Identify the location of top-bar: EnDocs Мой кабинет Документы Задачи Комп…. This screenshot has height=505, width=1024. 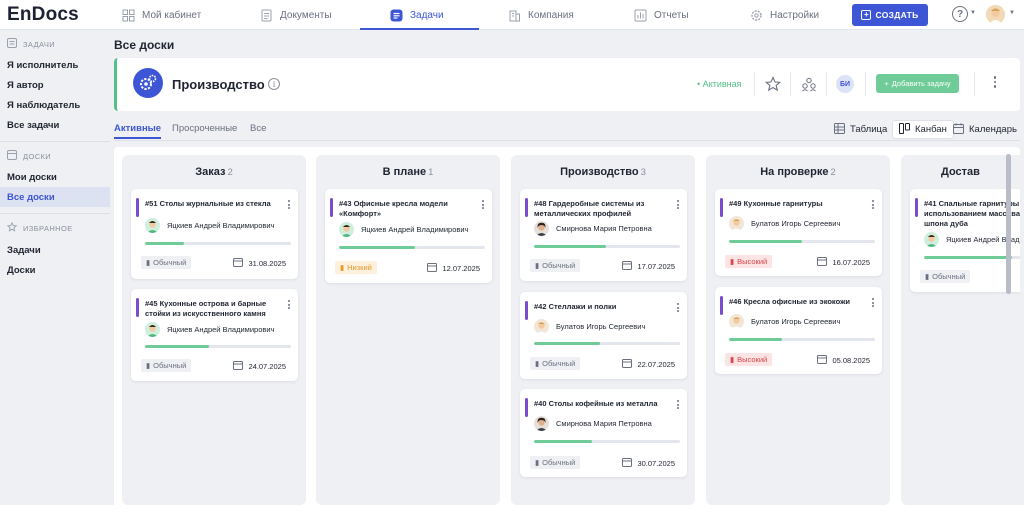
(512, 15).